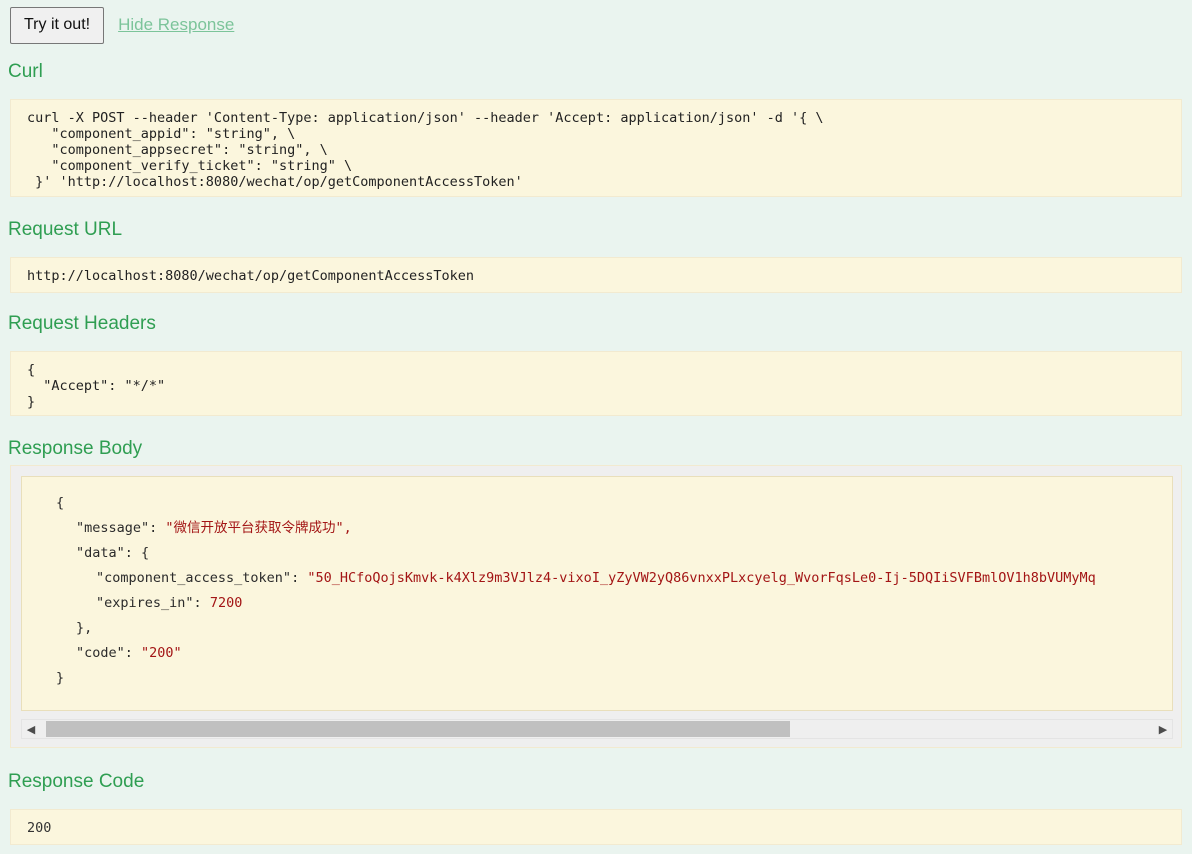 The width and height of the screenshot is (1192, 854). Describe the element at coordinates (1163, 729) in the screenshot. I see `scroll-right-arrow-icon: ▶` at that location.